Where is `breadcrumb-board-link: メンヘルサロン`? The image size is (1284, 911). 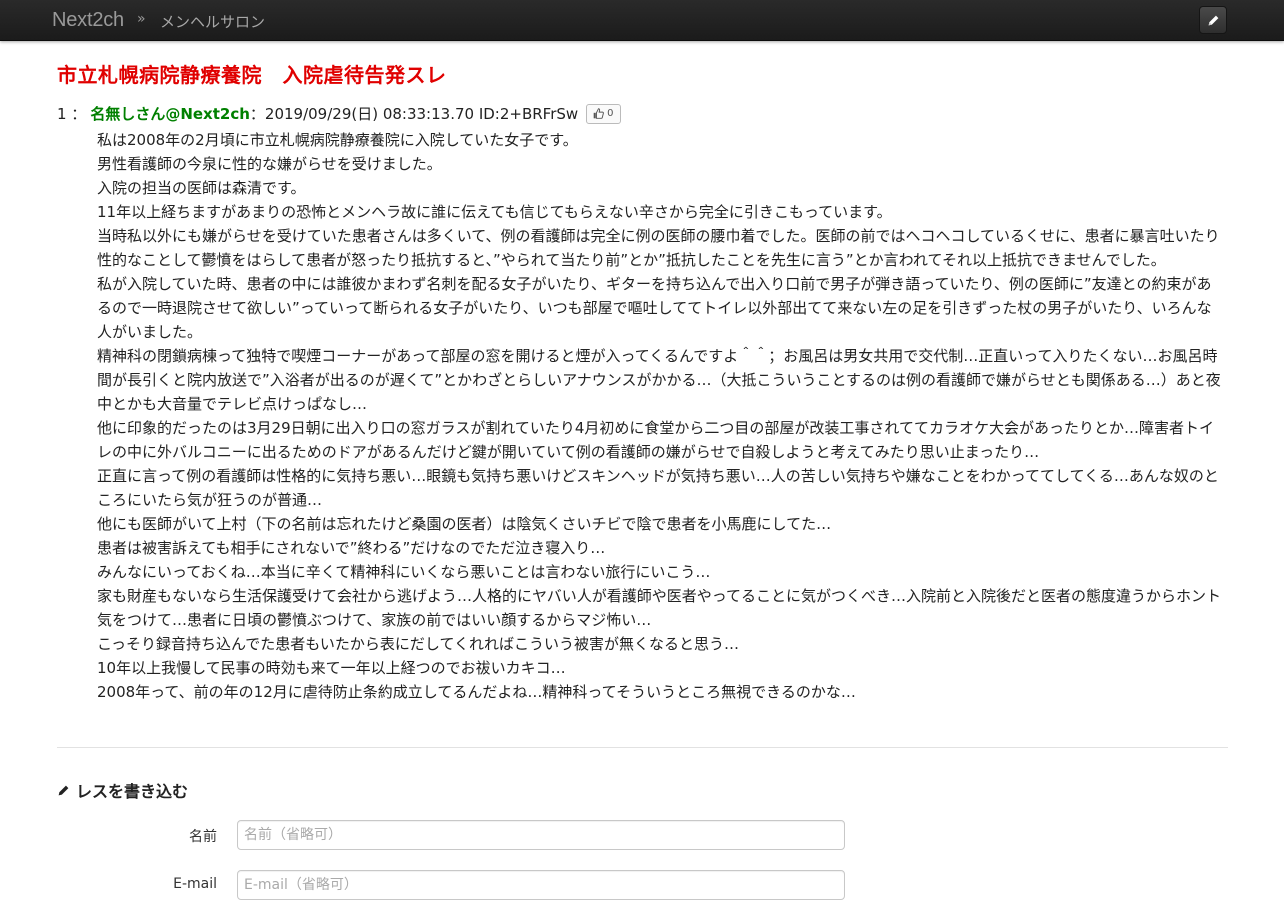 breadcrumb-board-link: メンヘルサロン is located at coordinates (212, 21).